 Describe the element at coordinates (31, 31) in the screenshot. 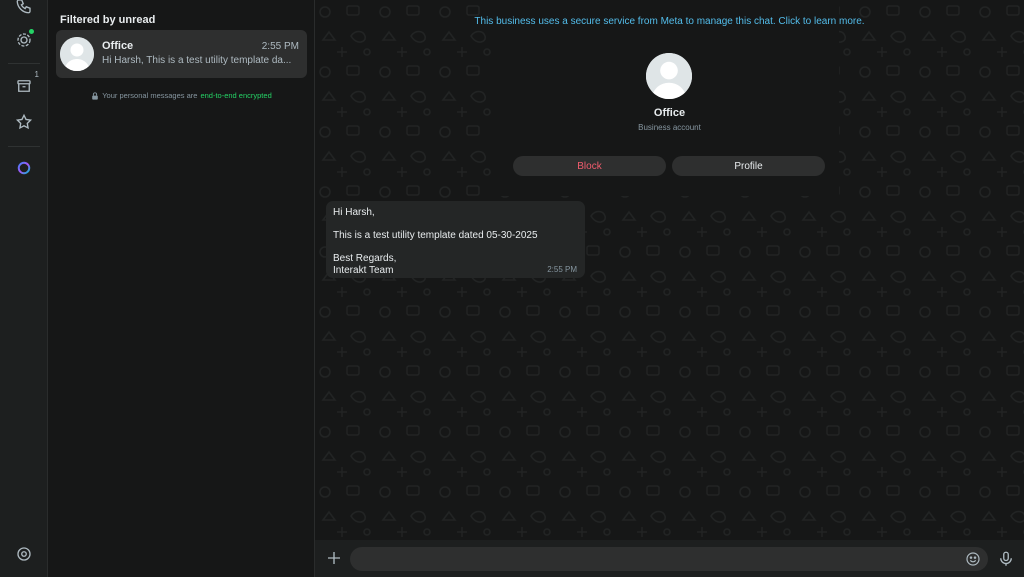

I see `status-unread-dot` at that location.